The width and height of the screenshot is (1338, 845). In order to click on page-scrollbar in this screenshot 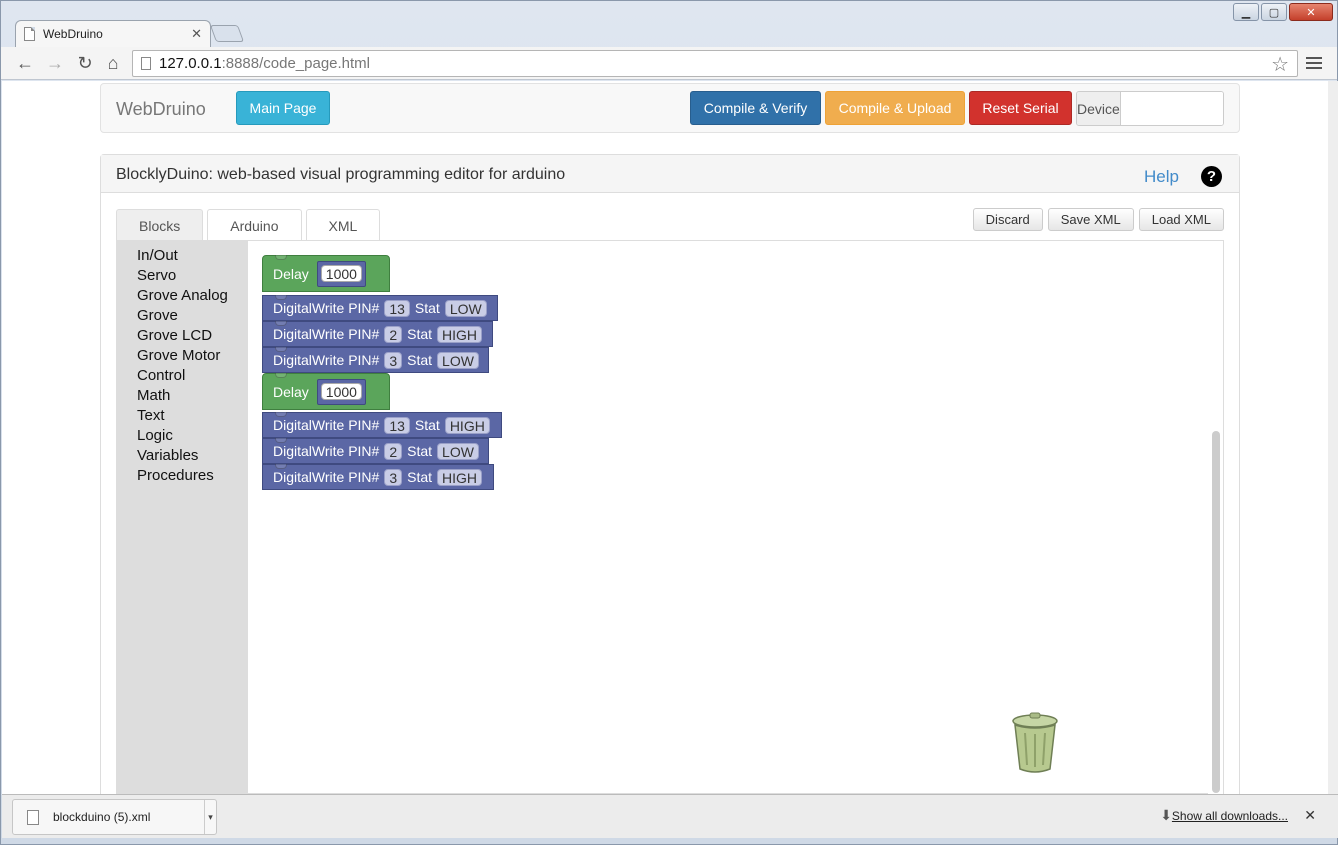, I will do `click(1333, 437)`.